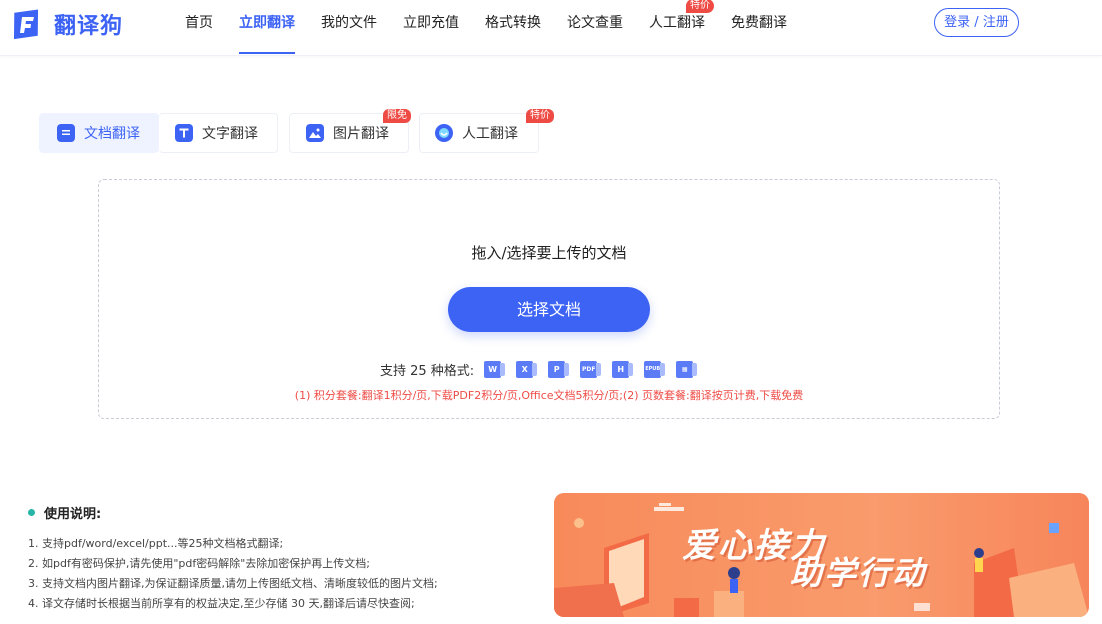  I want to click on text-icon, so click(184, 133).